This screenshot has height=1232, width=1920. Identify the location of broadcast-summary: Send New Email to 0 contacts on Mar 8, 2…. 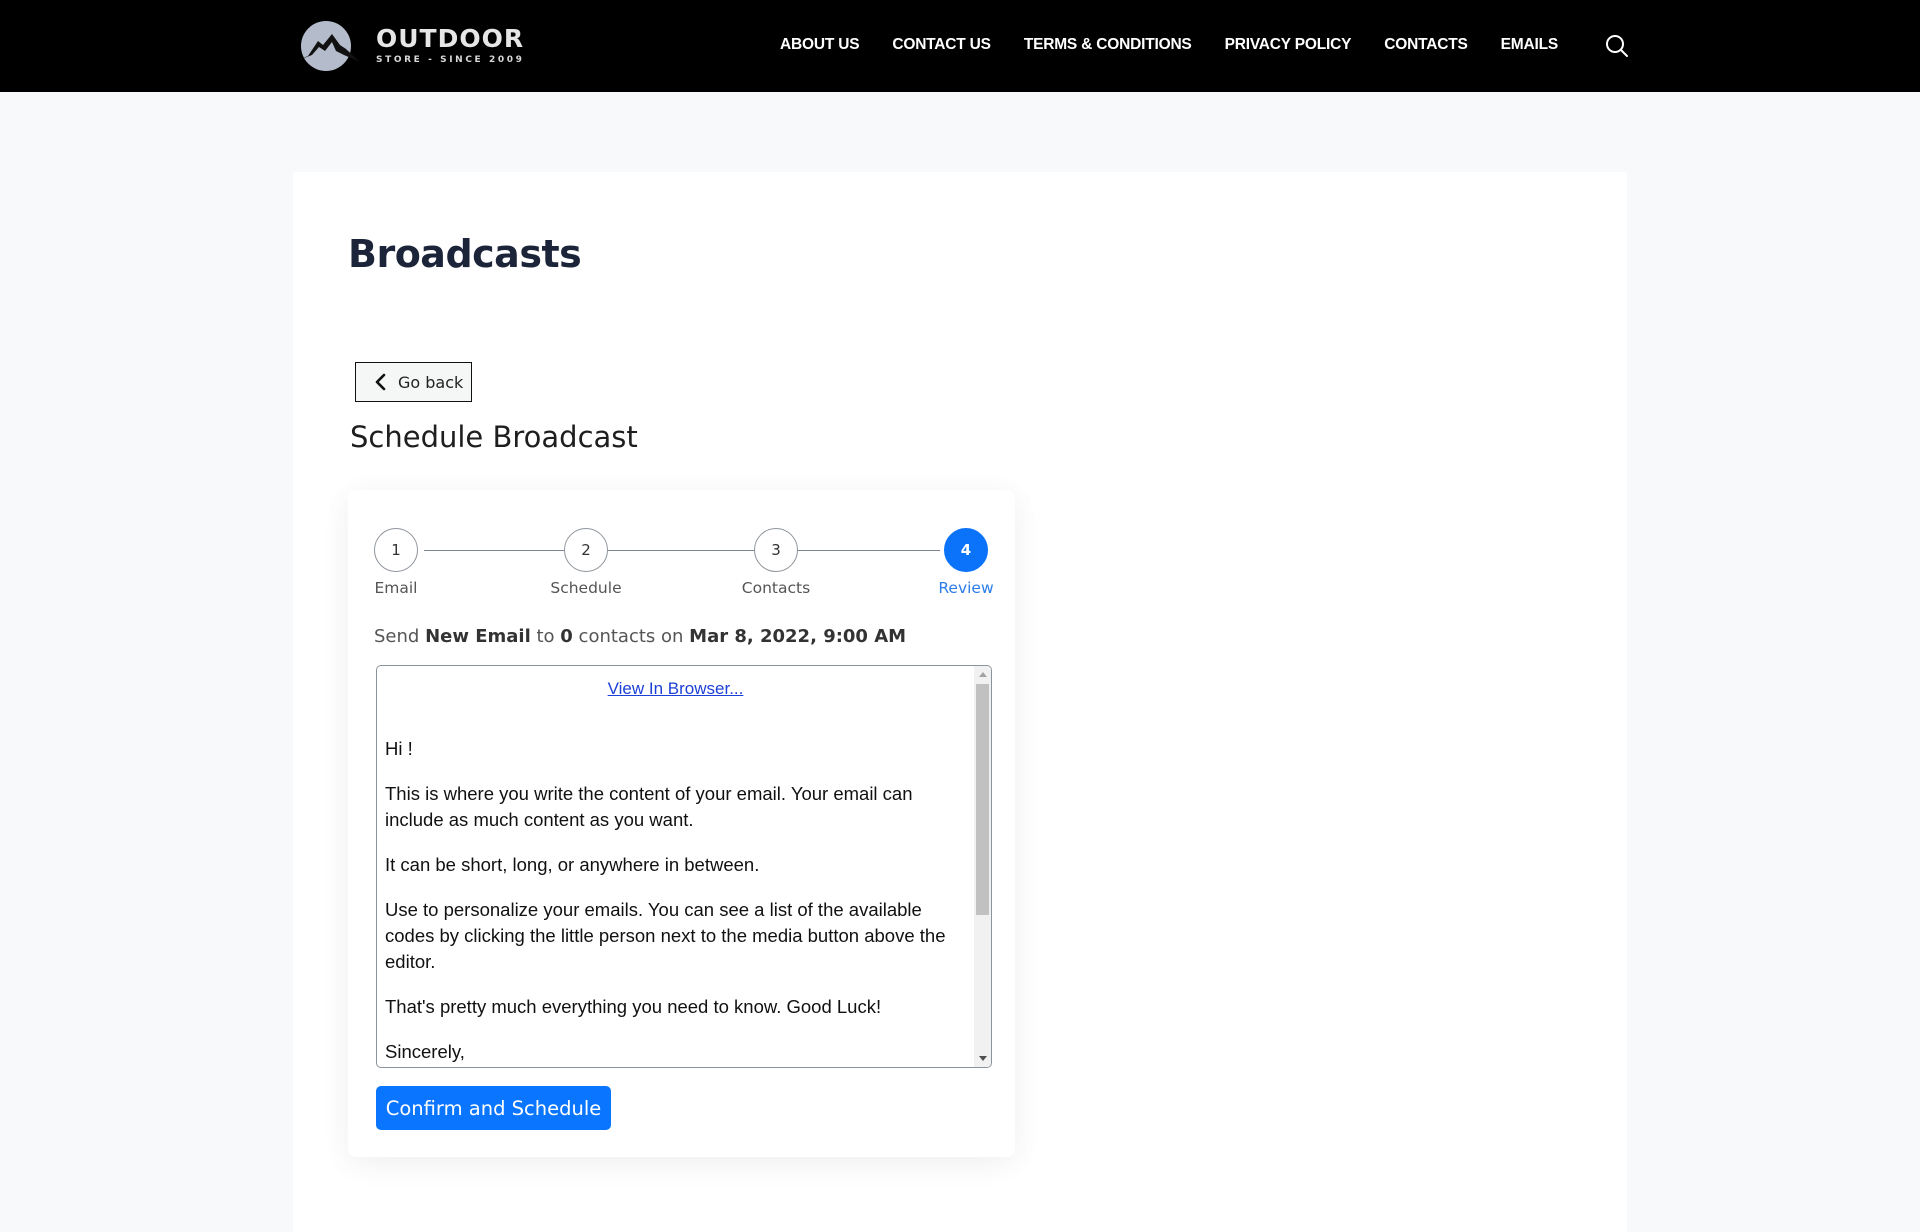
(640, 636).